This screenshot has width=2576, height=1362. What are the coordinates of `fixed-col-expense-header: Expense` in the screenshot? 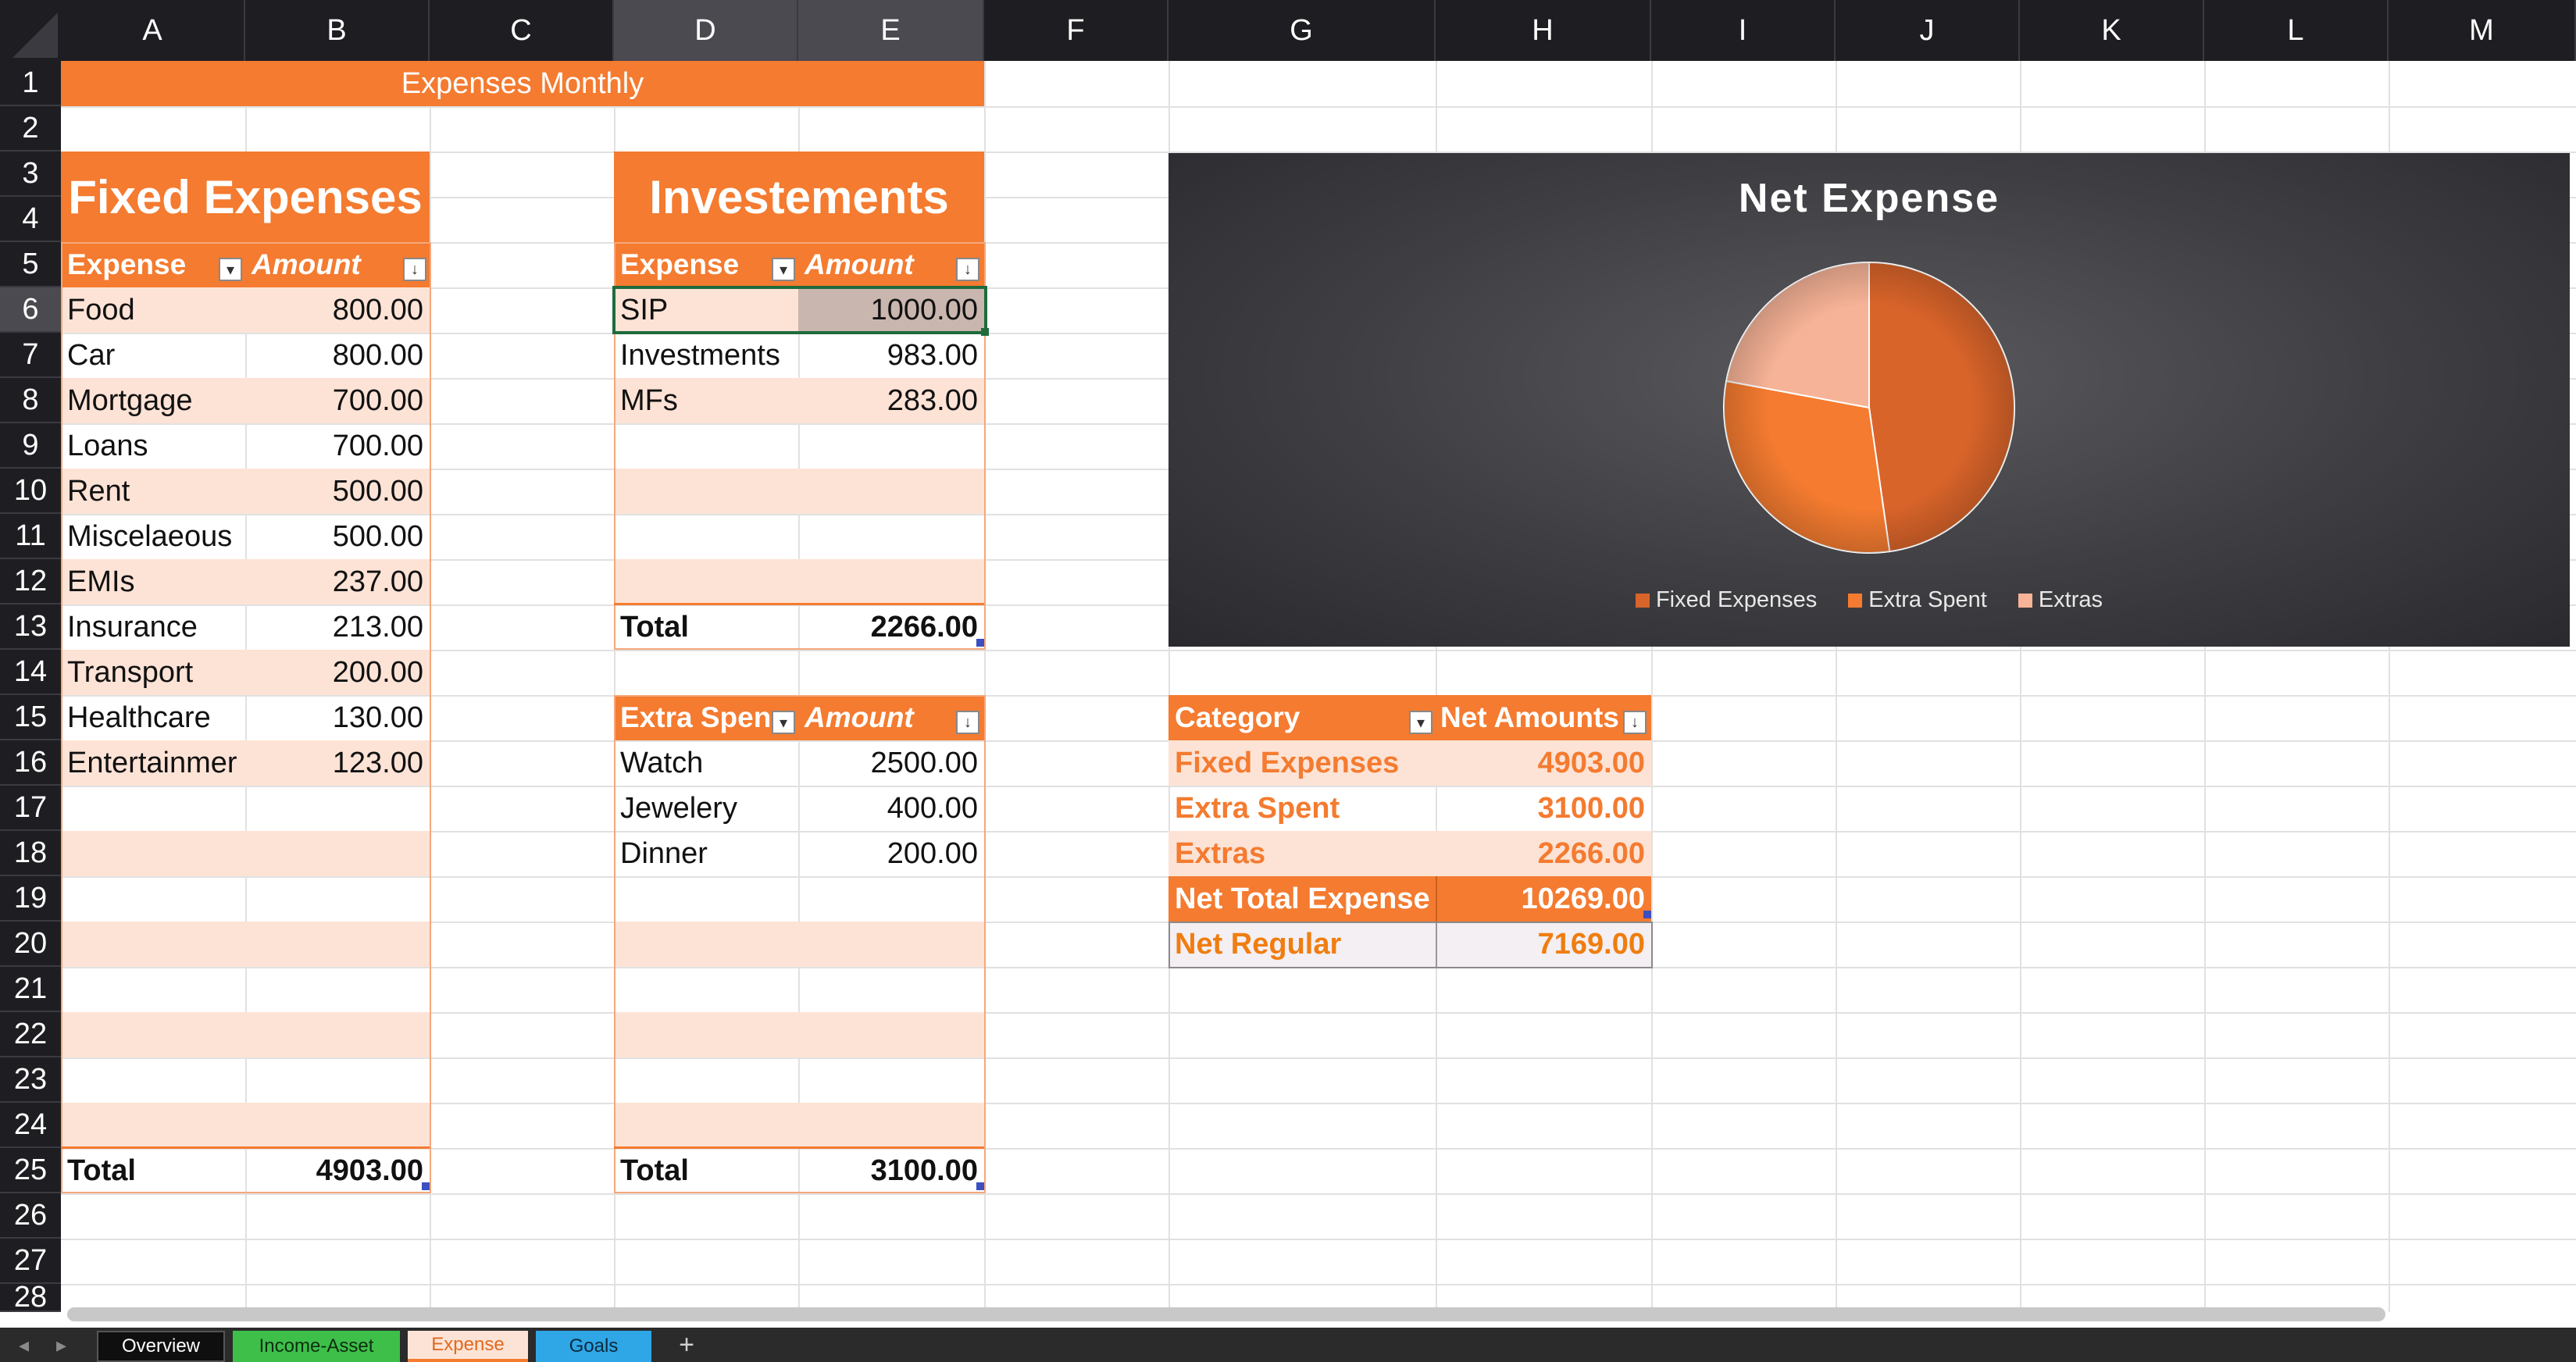 It's located at (153, 264).